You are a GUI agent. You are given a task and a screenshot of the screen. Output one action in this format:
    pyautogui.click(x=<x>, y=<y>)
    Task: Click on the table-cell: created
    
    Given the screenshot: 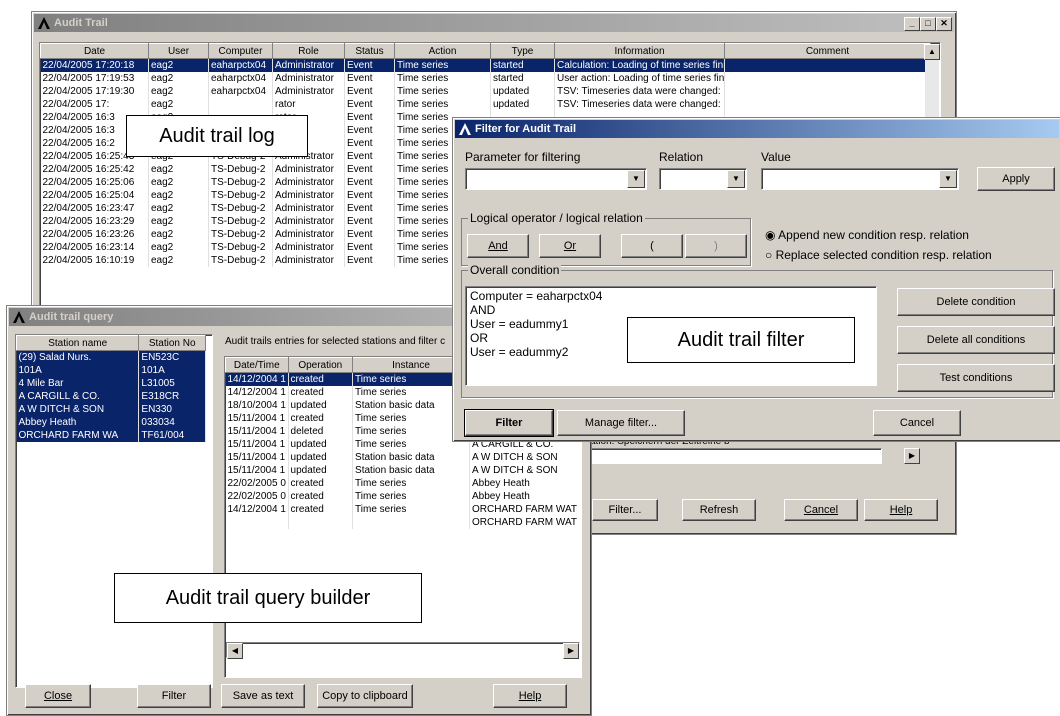 What is the action you would take?
    pyautogui.click(x=321, y=392)
    